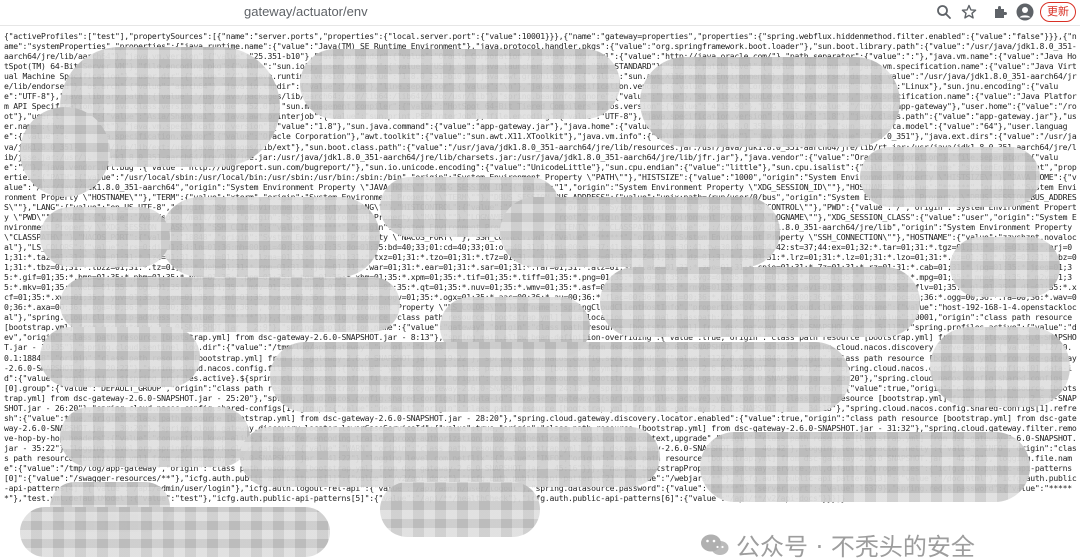 The width and height of the screenshot is (1080, 560). Describe the element at coordinates (1000, 12) in the screenshot. I see `puzzle-icon` at that location.